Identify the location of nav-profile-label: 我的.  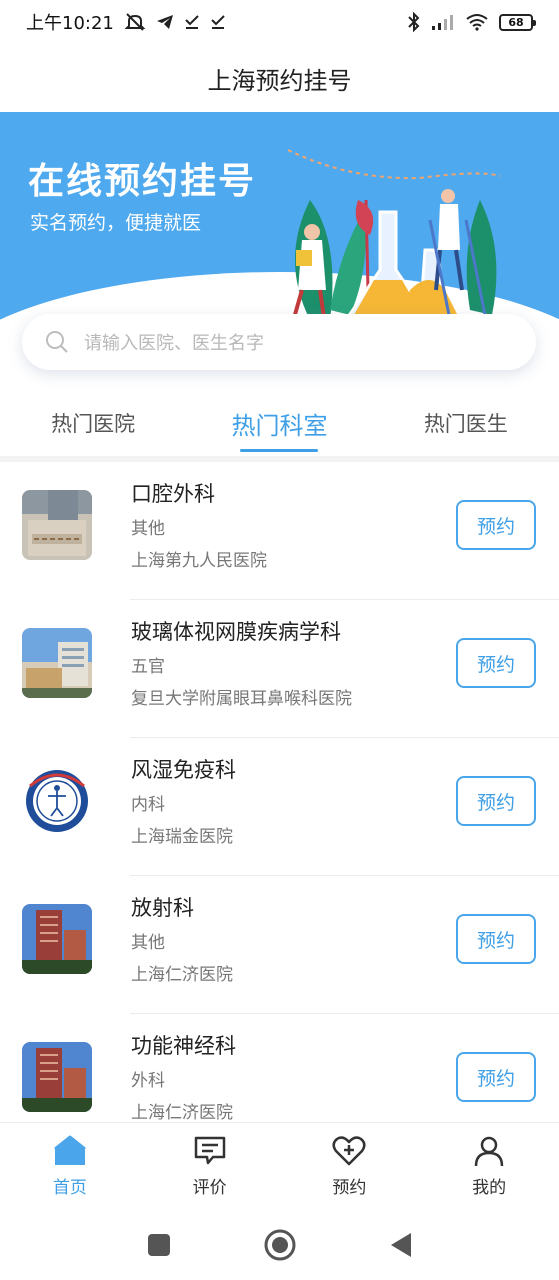
(489, 1188).